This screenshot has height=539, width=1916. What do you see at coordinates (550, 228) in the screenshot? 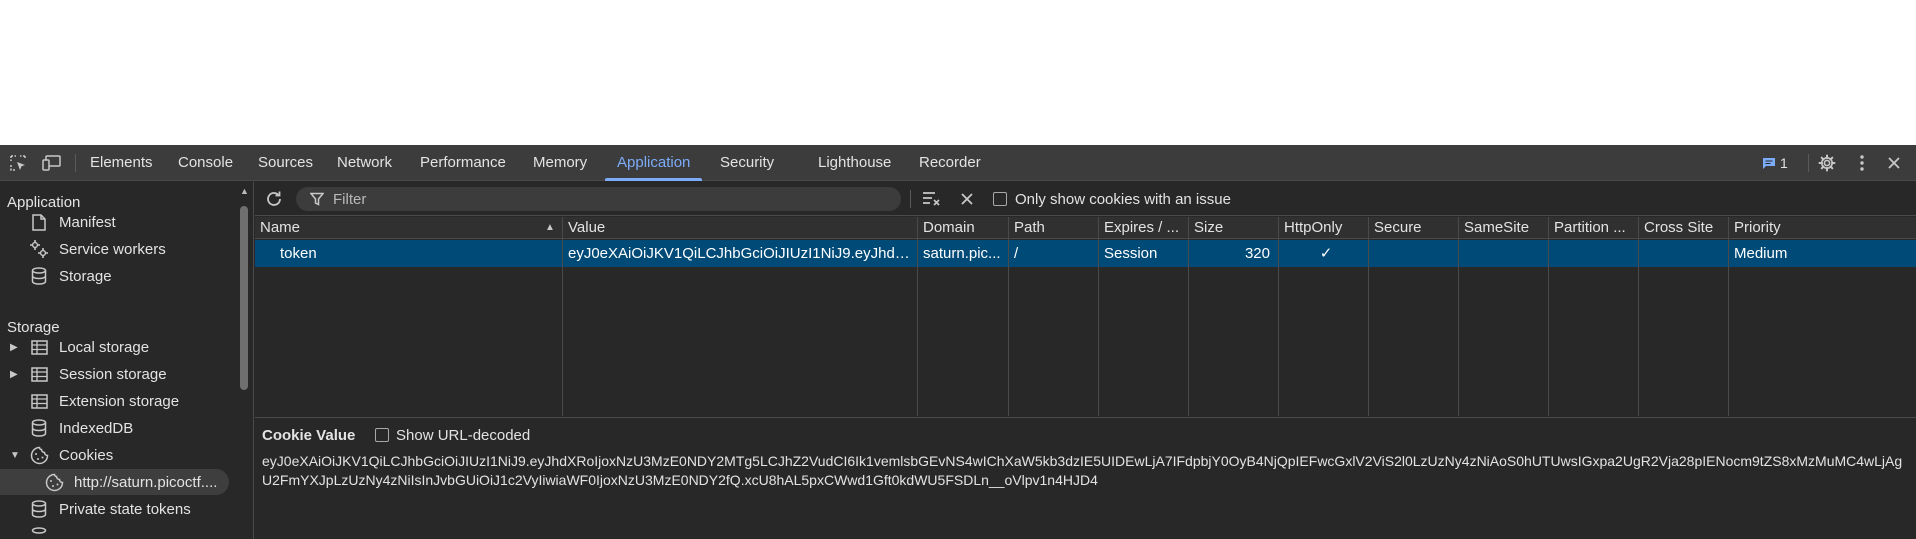
I see `sort-ascending-icon: ▲` at bounding box center [550, 228].